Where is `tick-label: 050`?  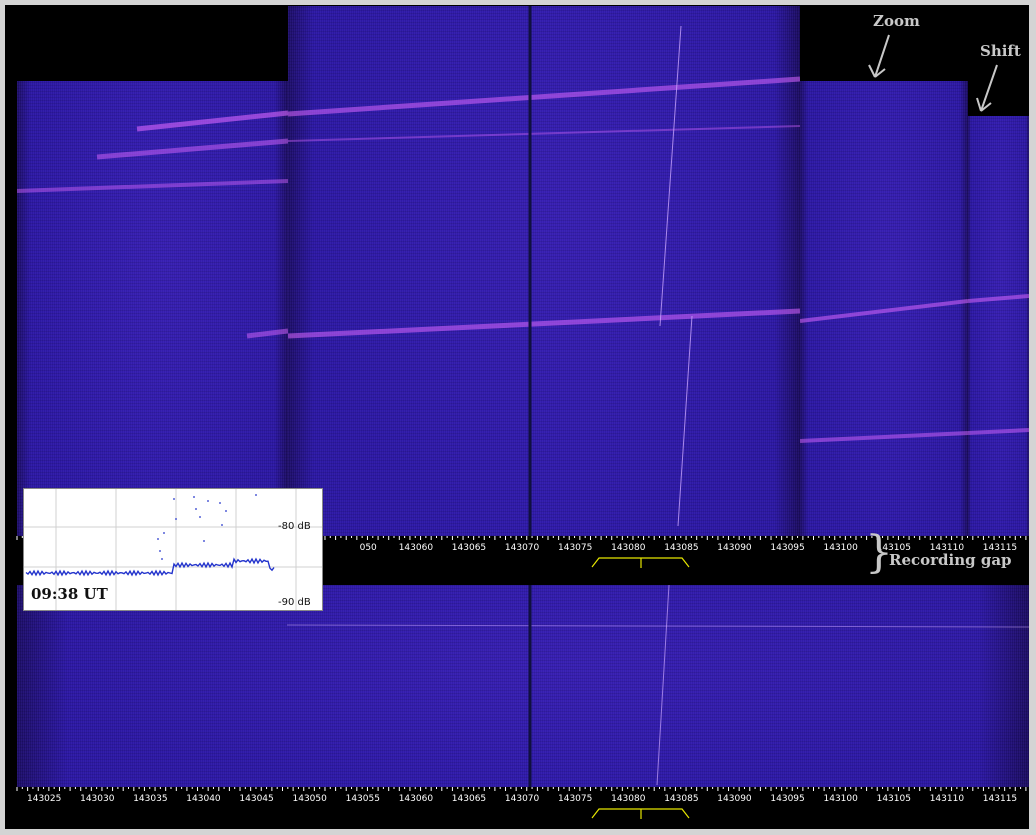
tick-label: 050 is located at coordinates (368, 548).